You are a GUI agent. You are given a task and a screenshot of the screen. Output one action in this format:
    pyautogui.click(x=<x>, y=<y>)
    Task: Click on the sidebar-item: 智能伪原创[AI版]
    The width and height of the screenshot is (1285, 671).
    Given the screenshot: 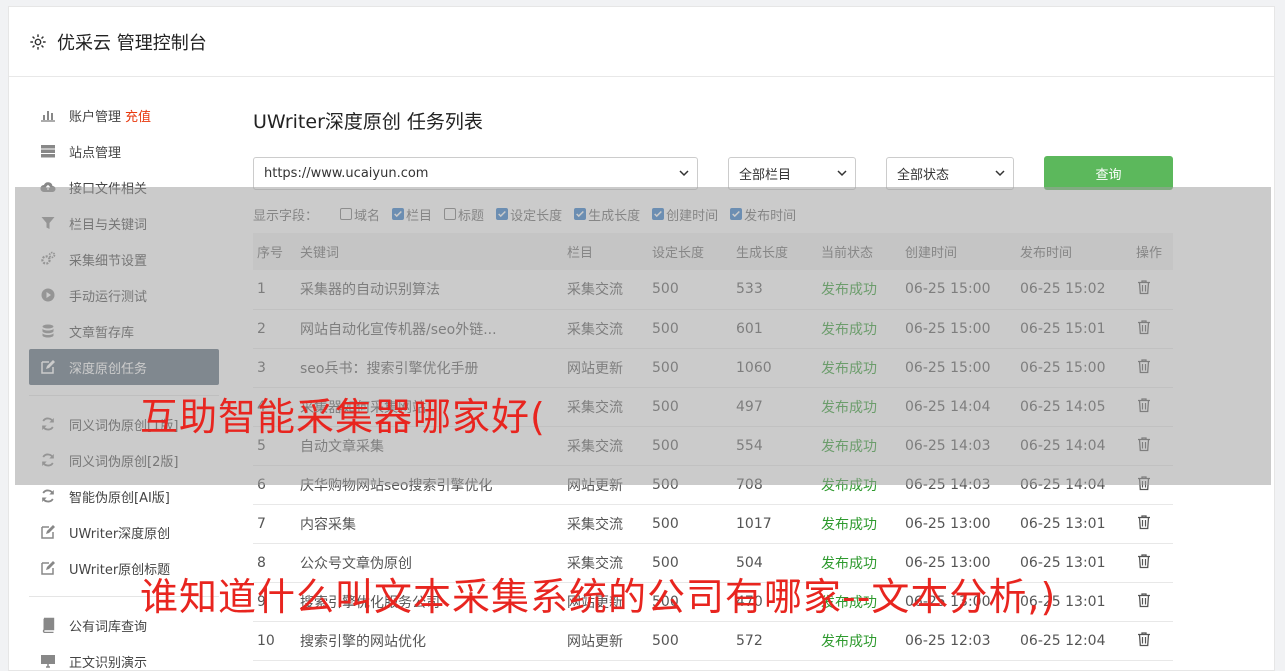 What is the action you would take?
    pyautogui.click(x=124, y=496)
    